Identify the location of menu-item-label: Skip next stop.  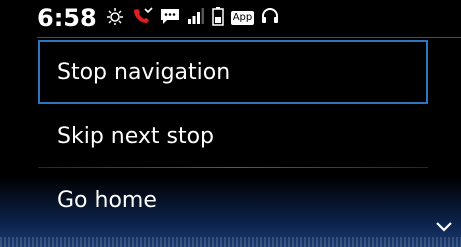
(136, 136).